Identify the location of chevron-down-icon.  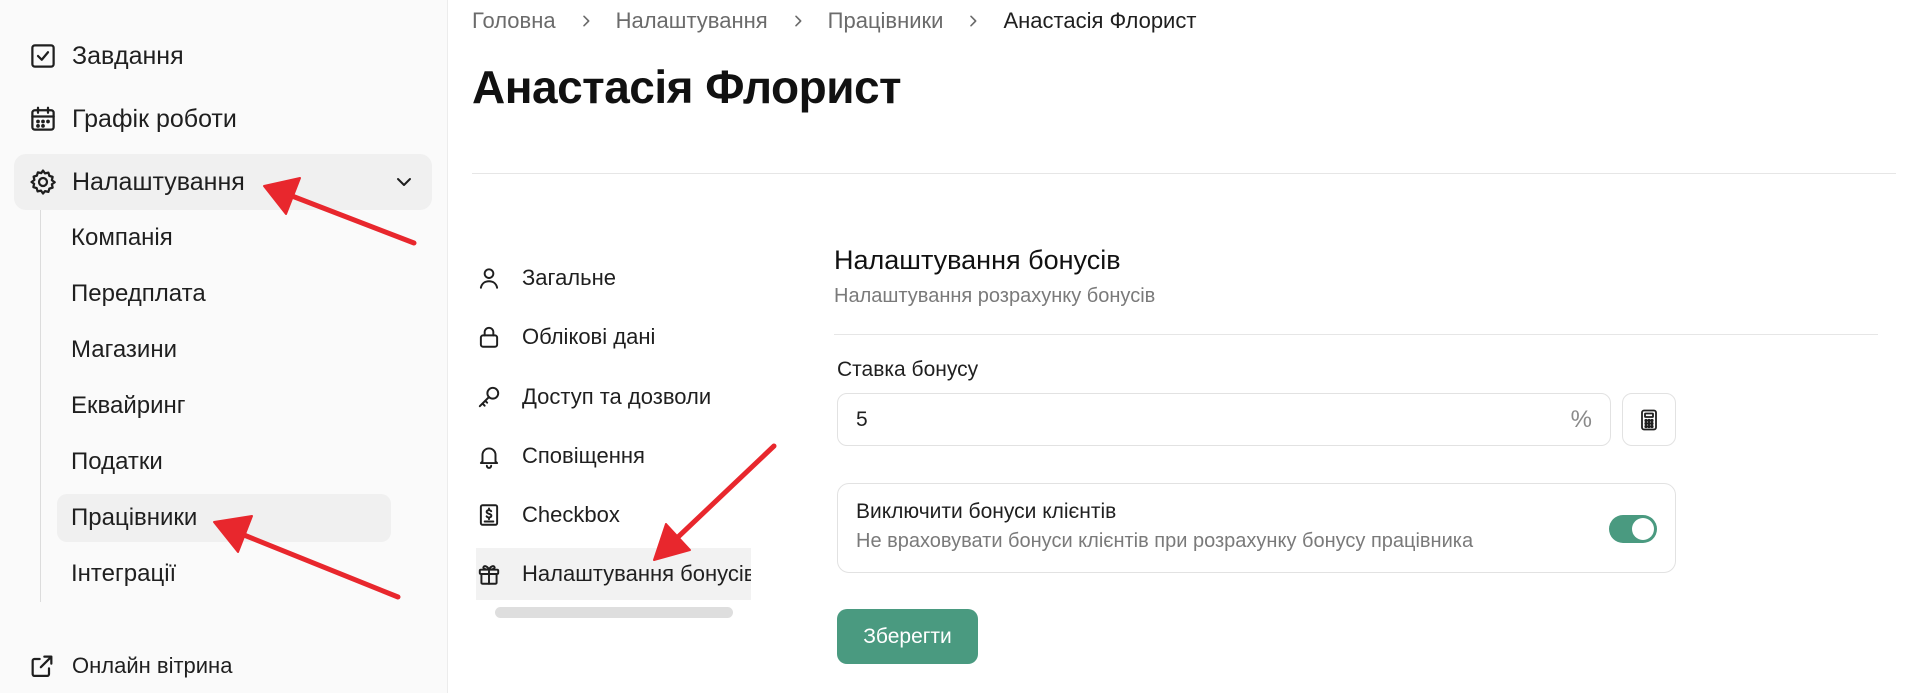
(404, 182).